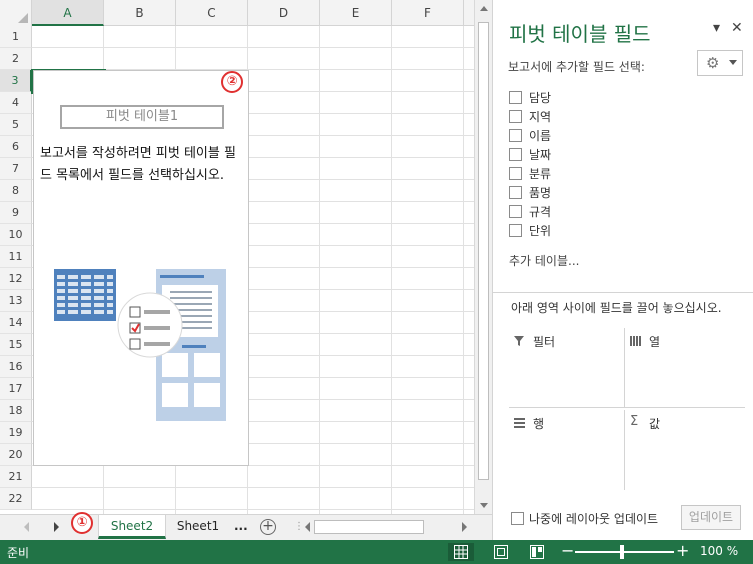 Image resolution: width=753 pixels, height=564 pixels. I want to click on select-all-corner, so click(16, 13).